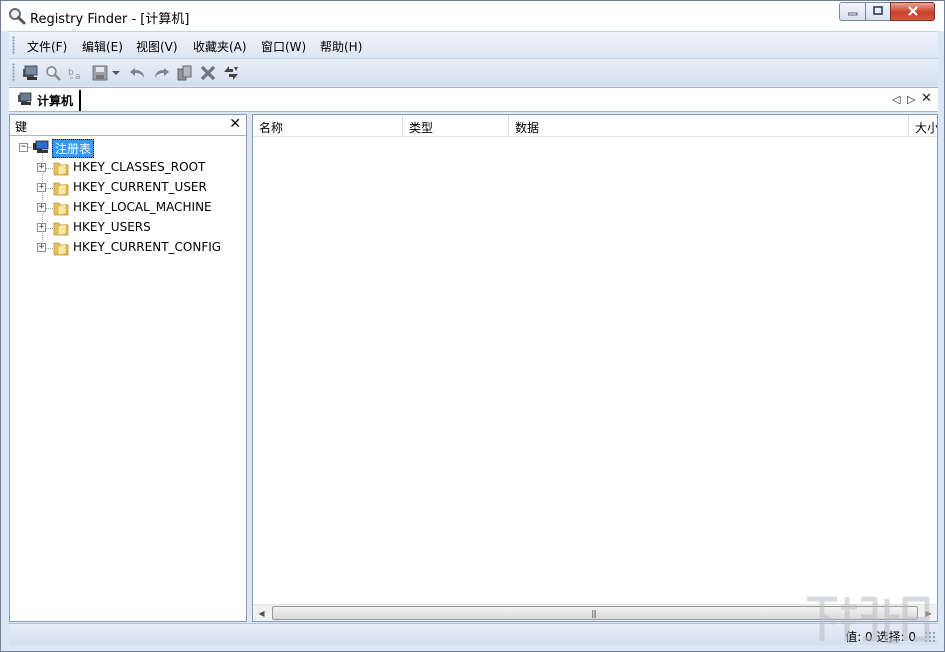  What do you see at coordinates (138, 73) in the screenshot?
I see `undo-icon` at bounding box center [138, 73].